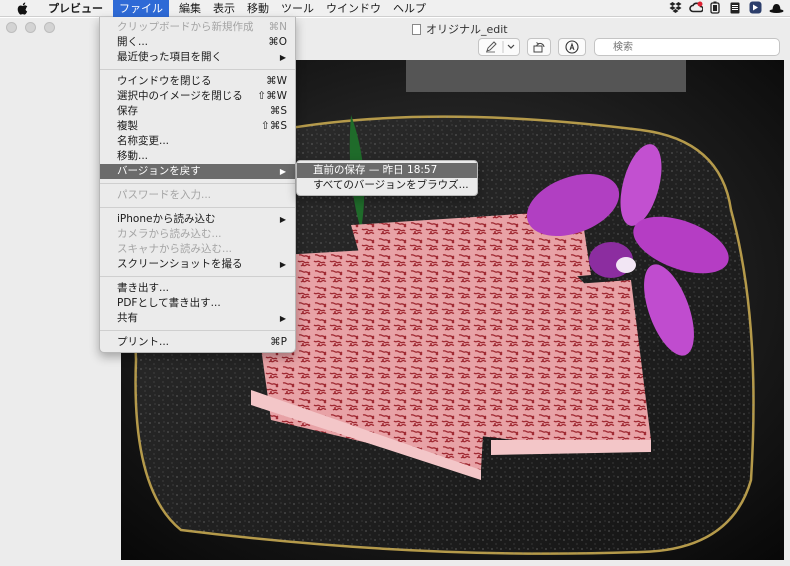 This screenshot has width=790, height=566. I want to click on menu-shortcut: ⌘O, so click(277, 42).